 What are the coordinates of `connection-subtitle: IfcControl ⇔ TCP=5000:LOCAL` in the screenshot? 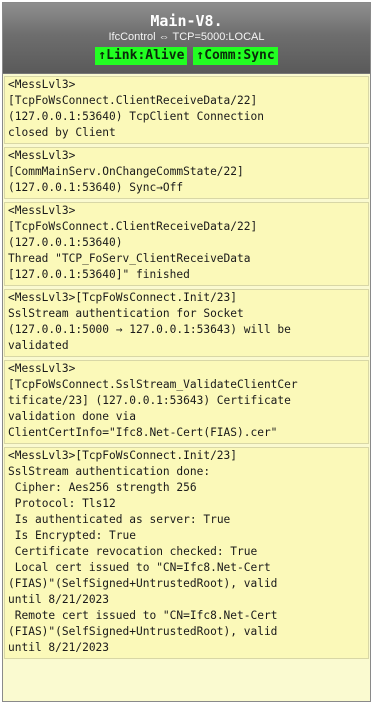 It's located at (186, 37).